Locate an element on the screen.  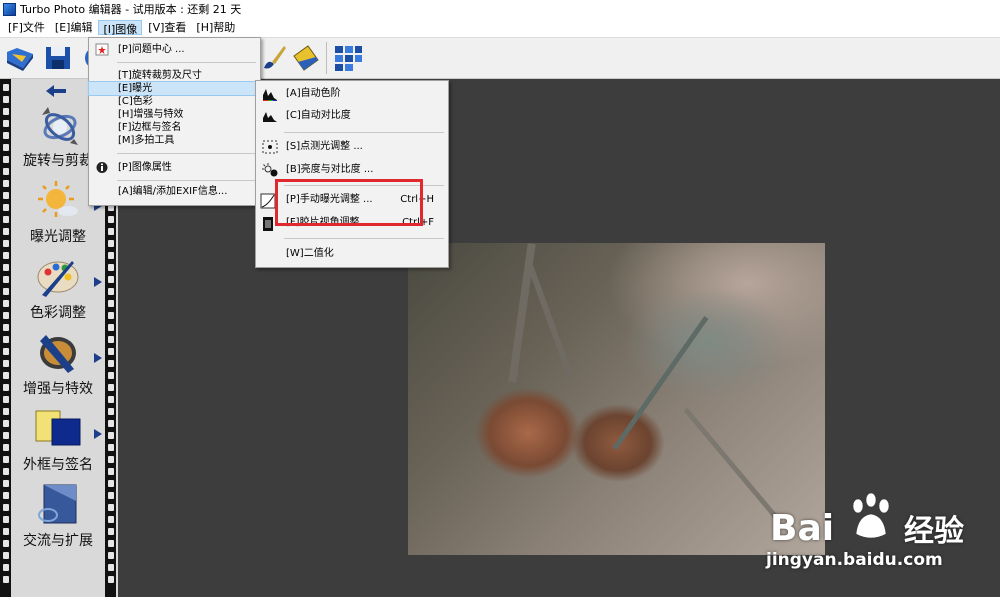
app-icon is located at coordinates (9, 9).